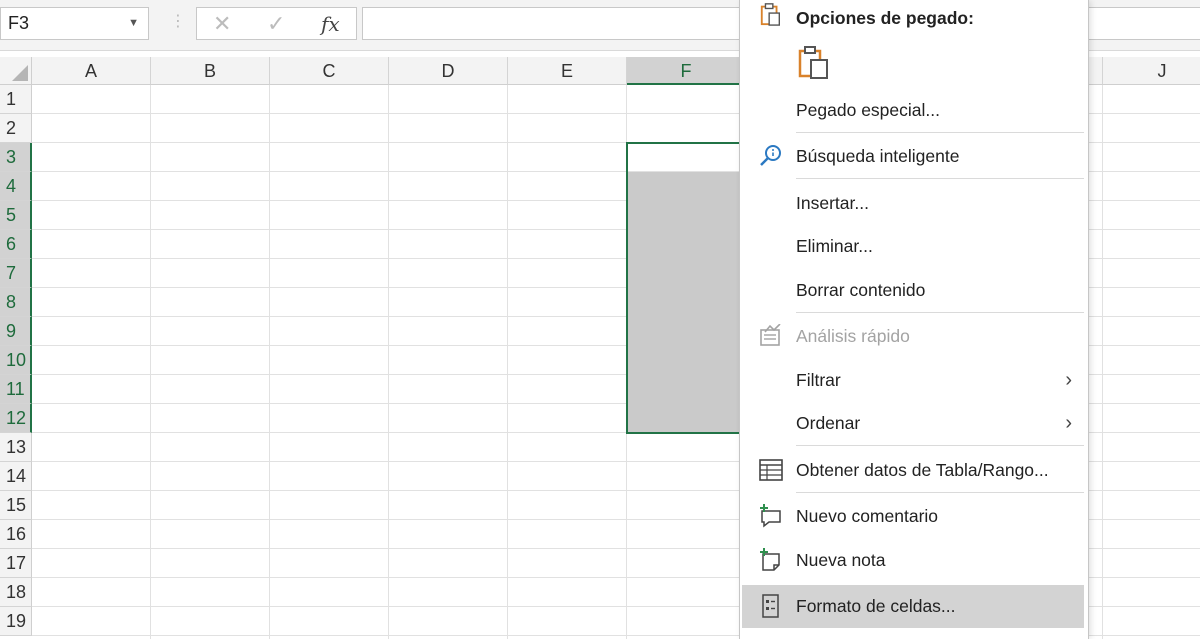 This screenshot has width=1200, height=639. I want to click on menu-item-label: Borrar contenido, so click(861, 290).